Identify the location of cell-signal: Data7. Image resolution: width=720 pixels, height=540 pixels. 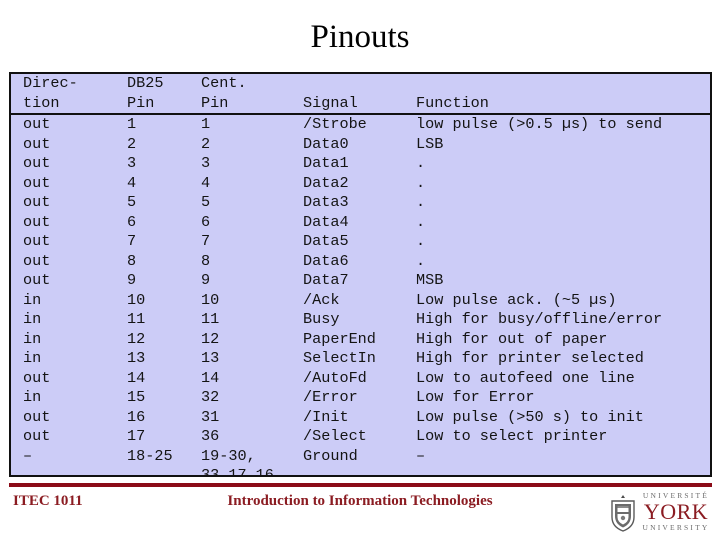
(326, 280).